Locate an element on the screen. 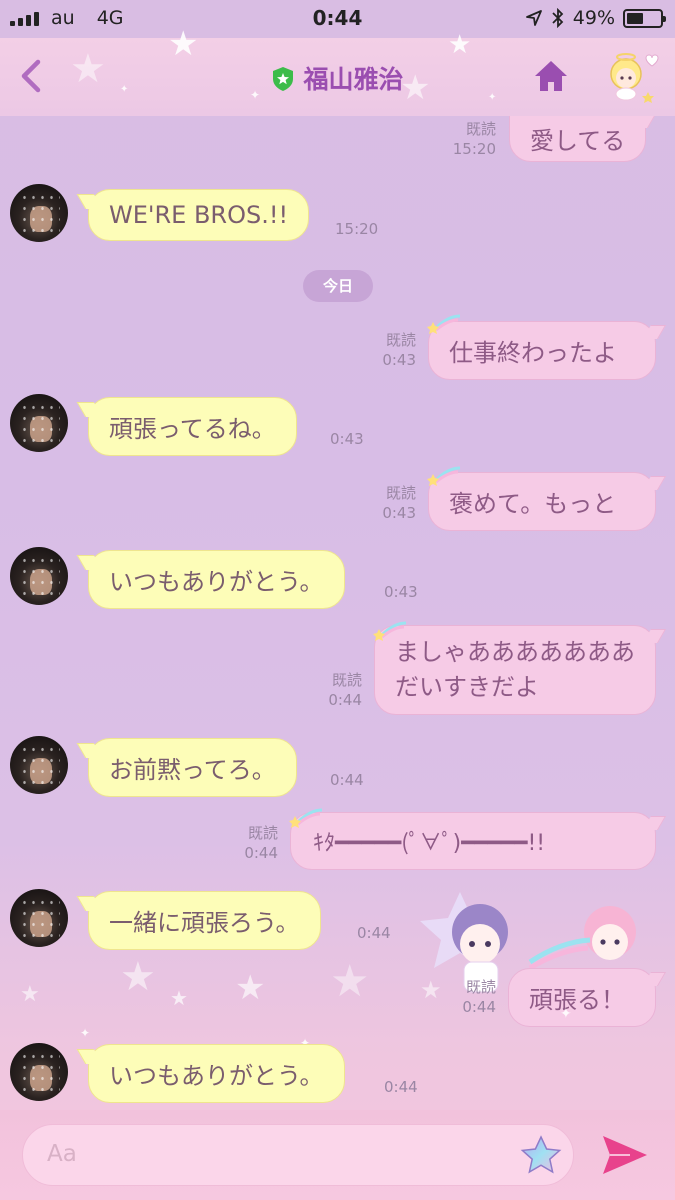 Image resolution: width=675 pixels, height=1200 pixels. message-text: 一緒に頑張ろう。 is located at coordinates (204, 923).